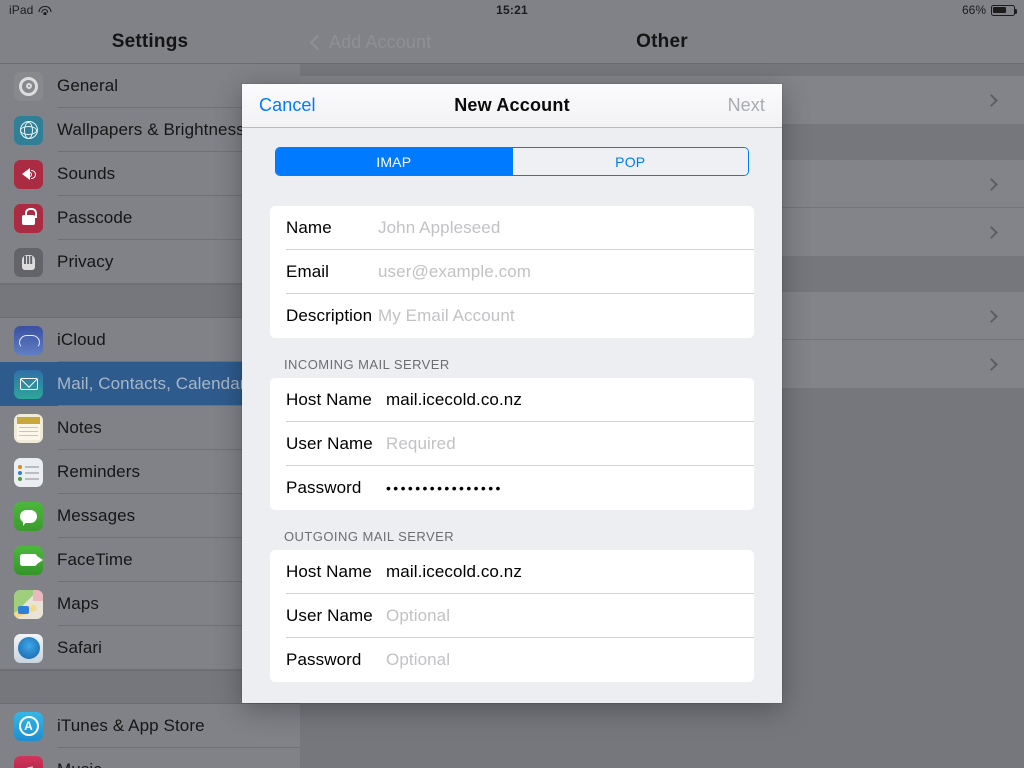  I want to click on compass-icon, so click(28, 648).